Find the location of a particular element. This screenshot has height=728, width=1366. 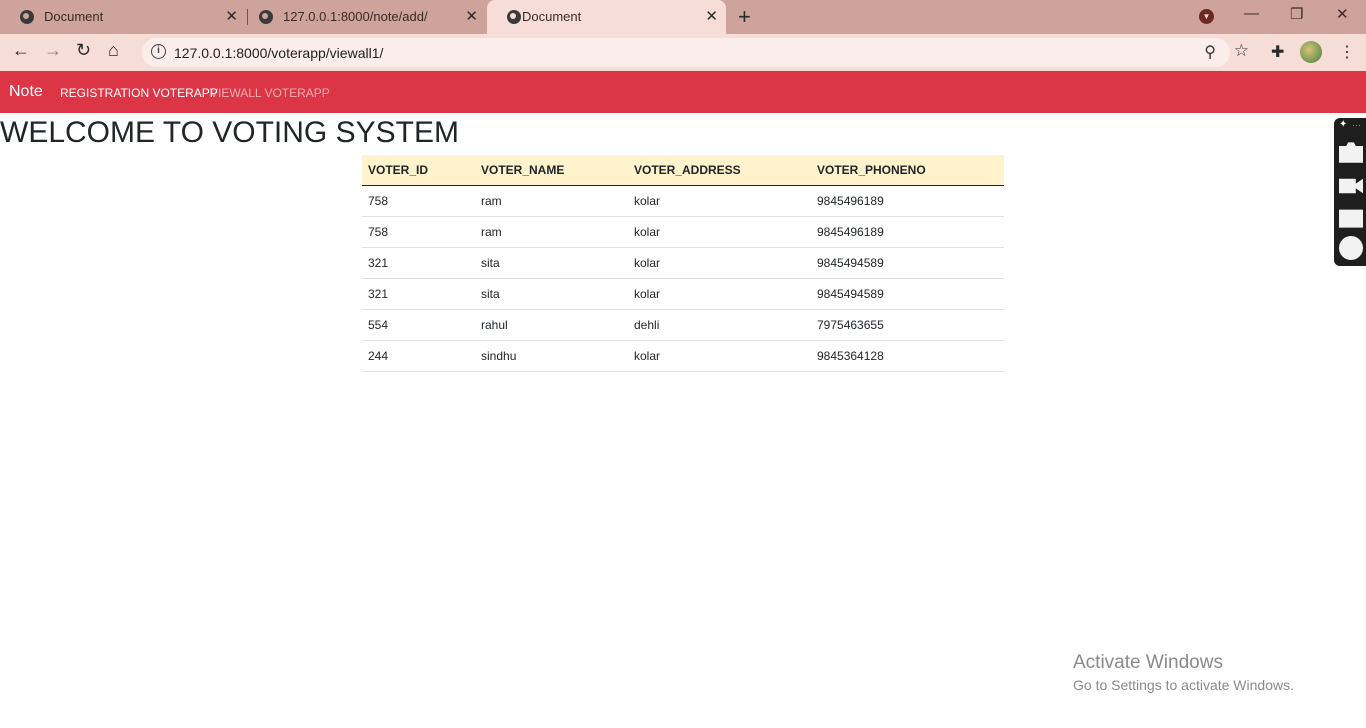

zoom-icon: ⚲ is located at coordinates (1210, 52).